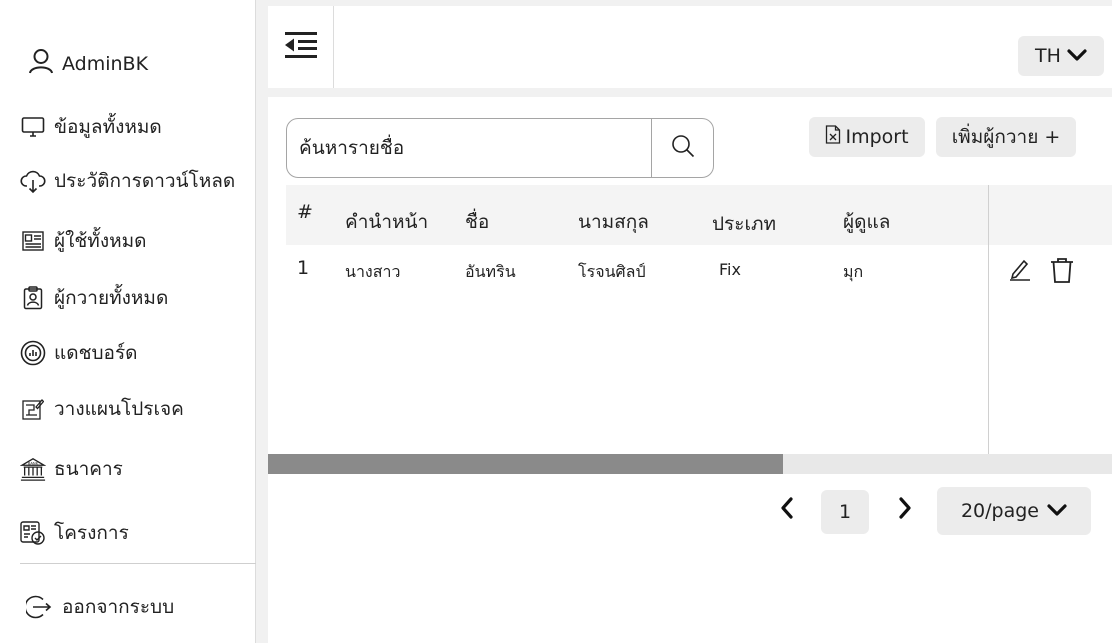 Image resolution: width=1112 pixels, height=643 pixels. Describe the element at coordinates (91, 533) in the screenshot. I see `sidebar-item-label: โครงการ` at that location.